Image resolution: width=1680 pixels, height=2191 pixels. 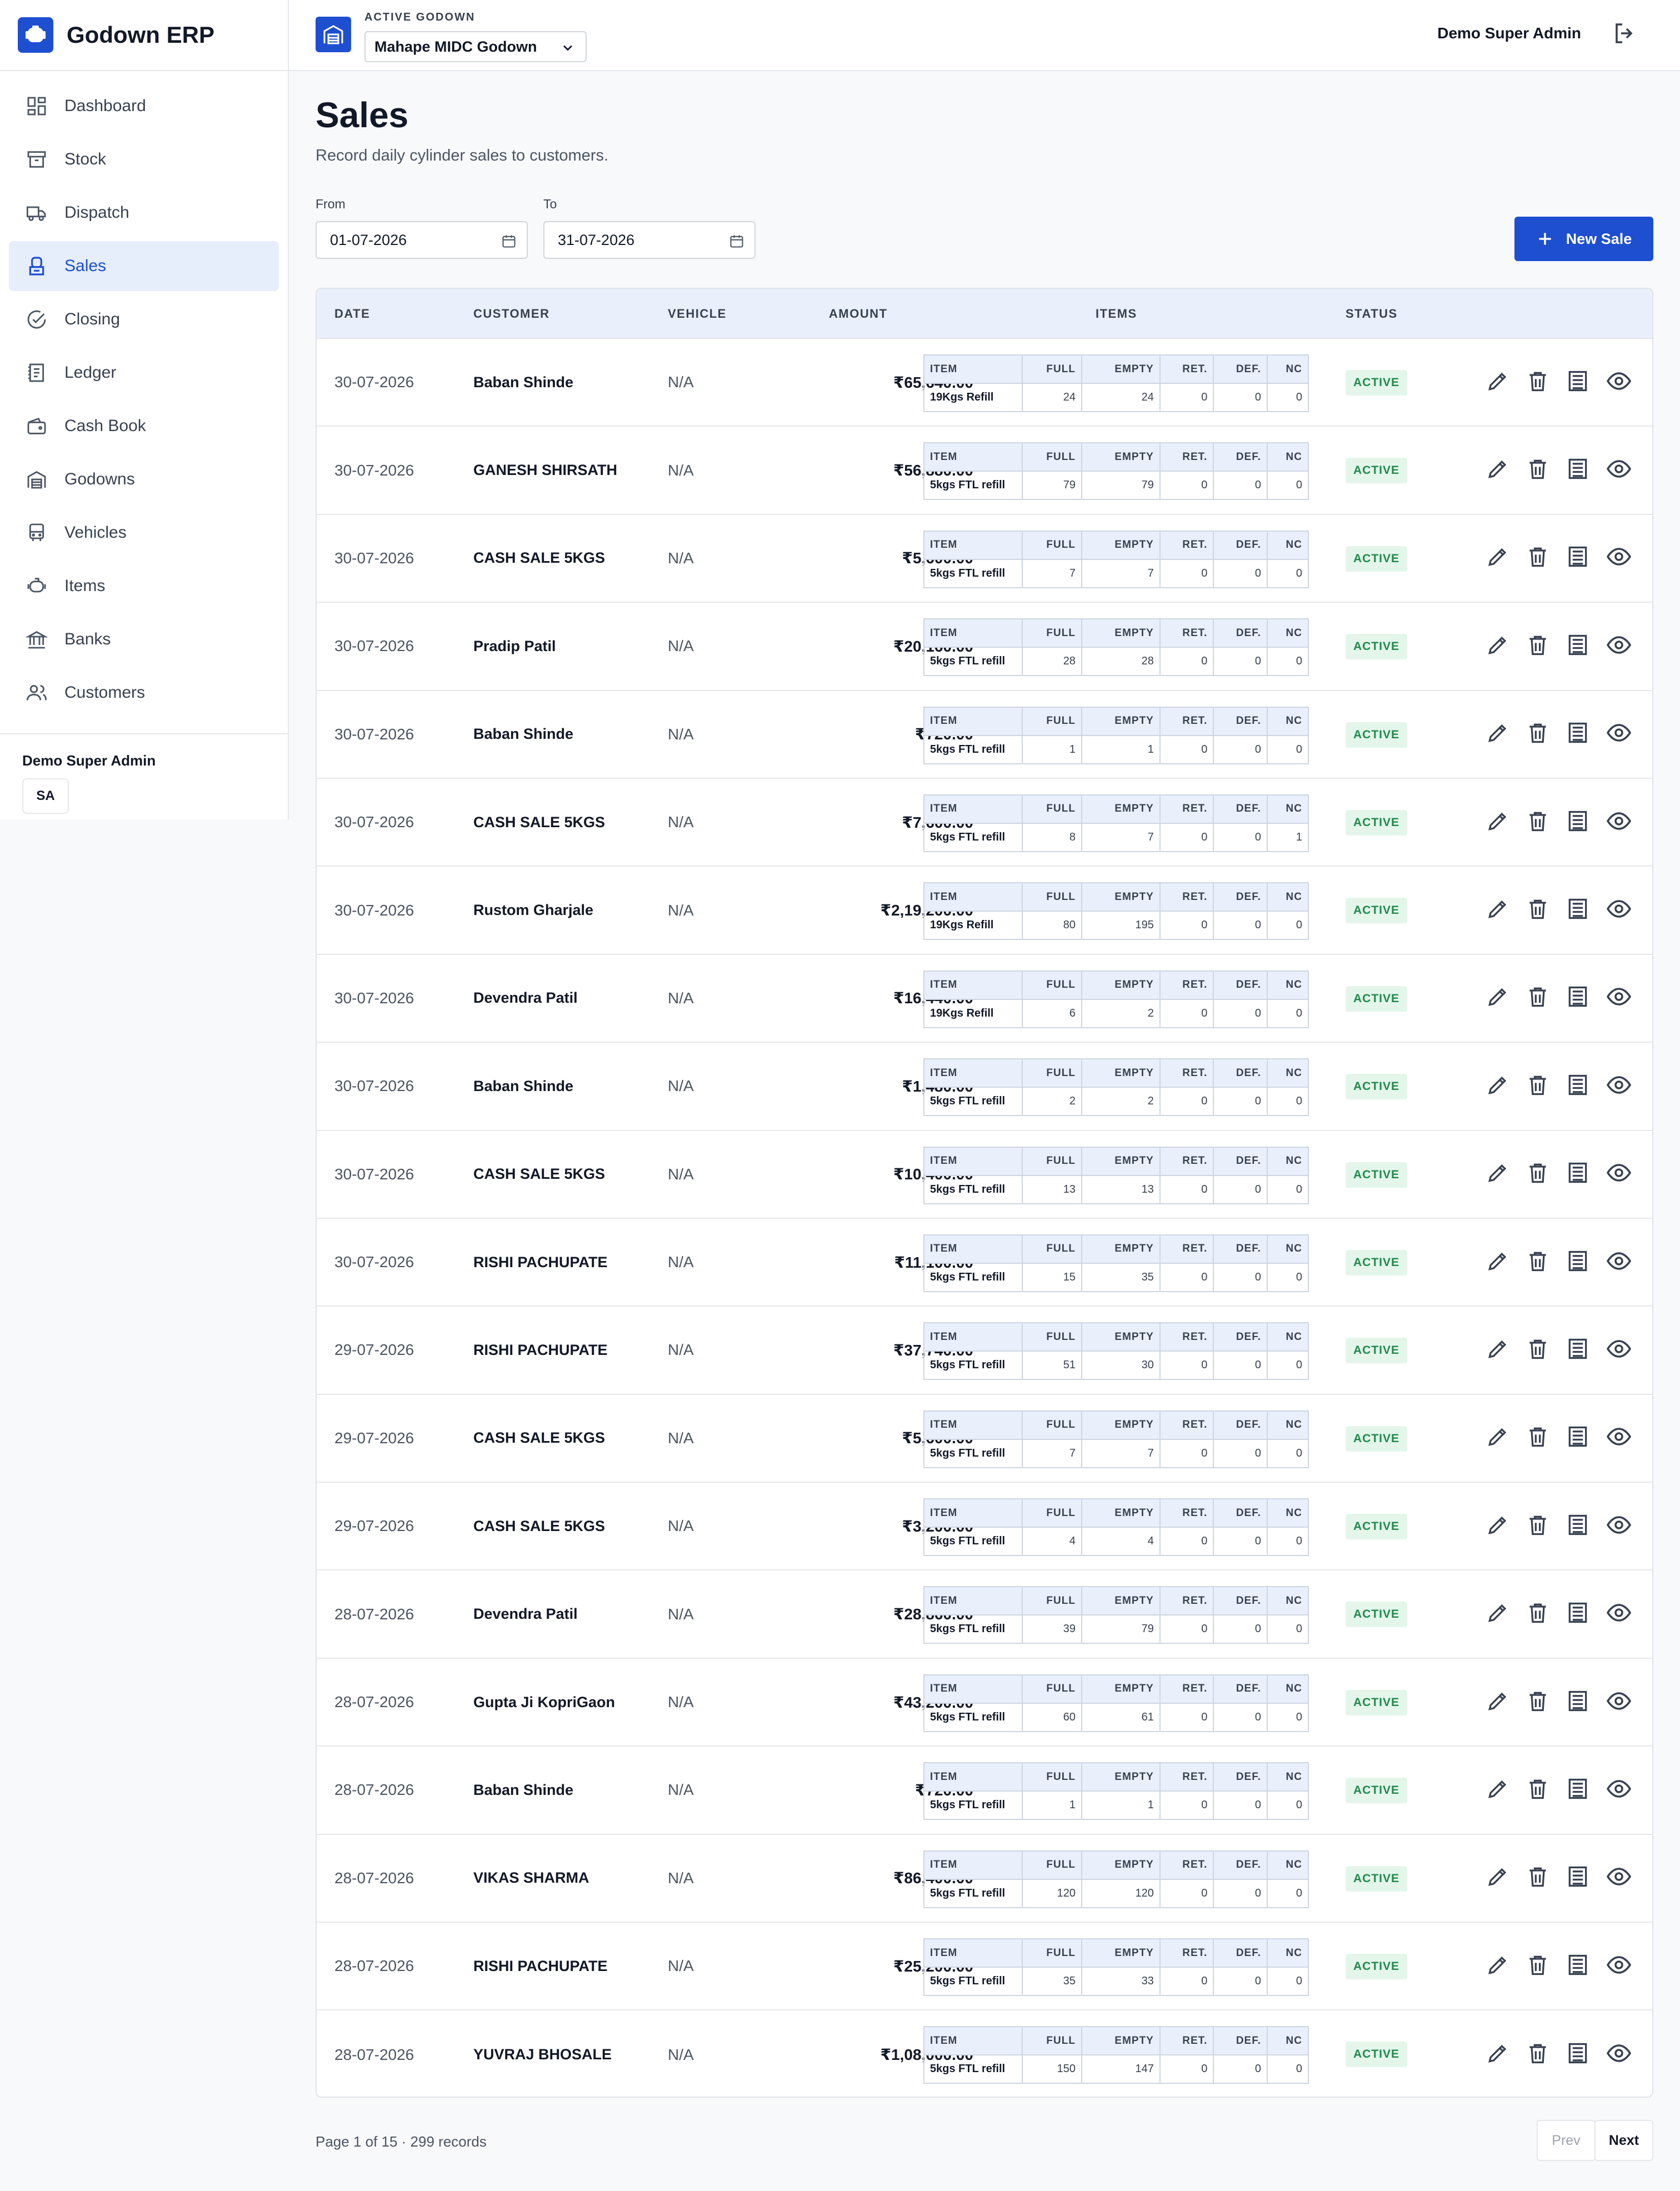 I want to click on sidebar-item-stock: Stock, so click(x=144, y=159).